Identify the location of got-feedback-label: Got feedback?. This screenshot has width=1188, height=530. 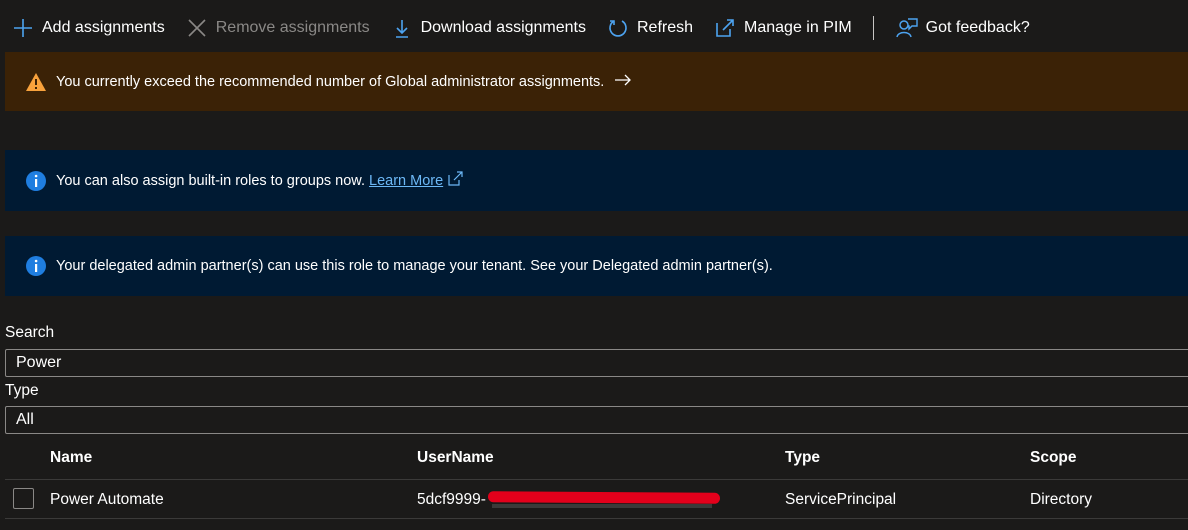
(977, 27).